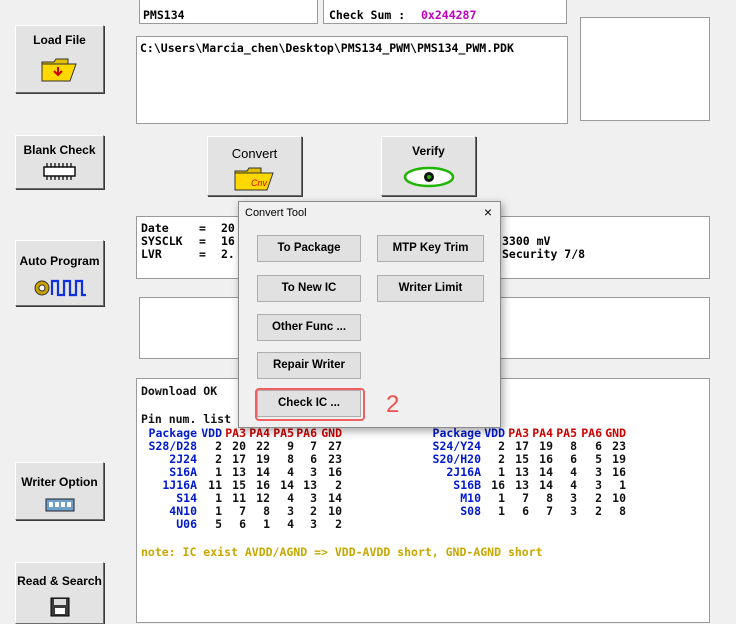 The height and width of the screenshot is (624, 736). Describe the element at coordinates (228, 241) in the screenshot. I see `info-value: 16` at that location.